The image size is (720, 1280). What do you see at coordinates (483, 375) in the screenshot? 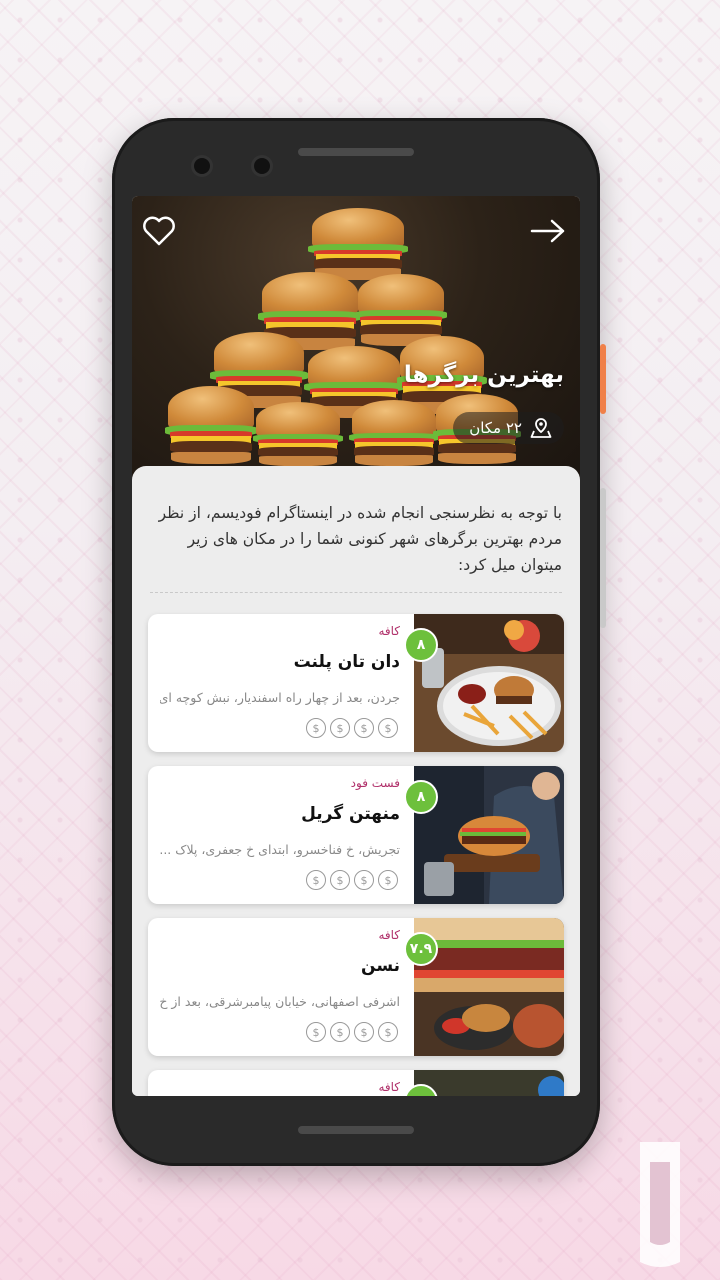
I see `page-title: بهترین برگرها` at bounding box center [483, 375].